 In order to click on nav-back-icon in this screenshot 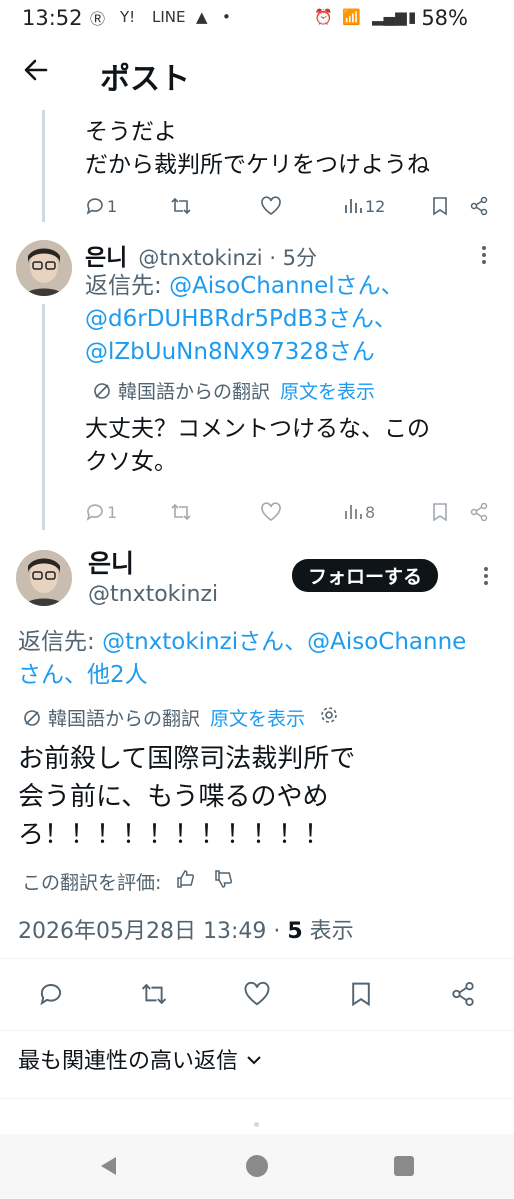, I will do `click(108, 1168)`.